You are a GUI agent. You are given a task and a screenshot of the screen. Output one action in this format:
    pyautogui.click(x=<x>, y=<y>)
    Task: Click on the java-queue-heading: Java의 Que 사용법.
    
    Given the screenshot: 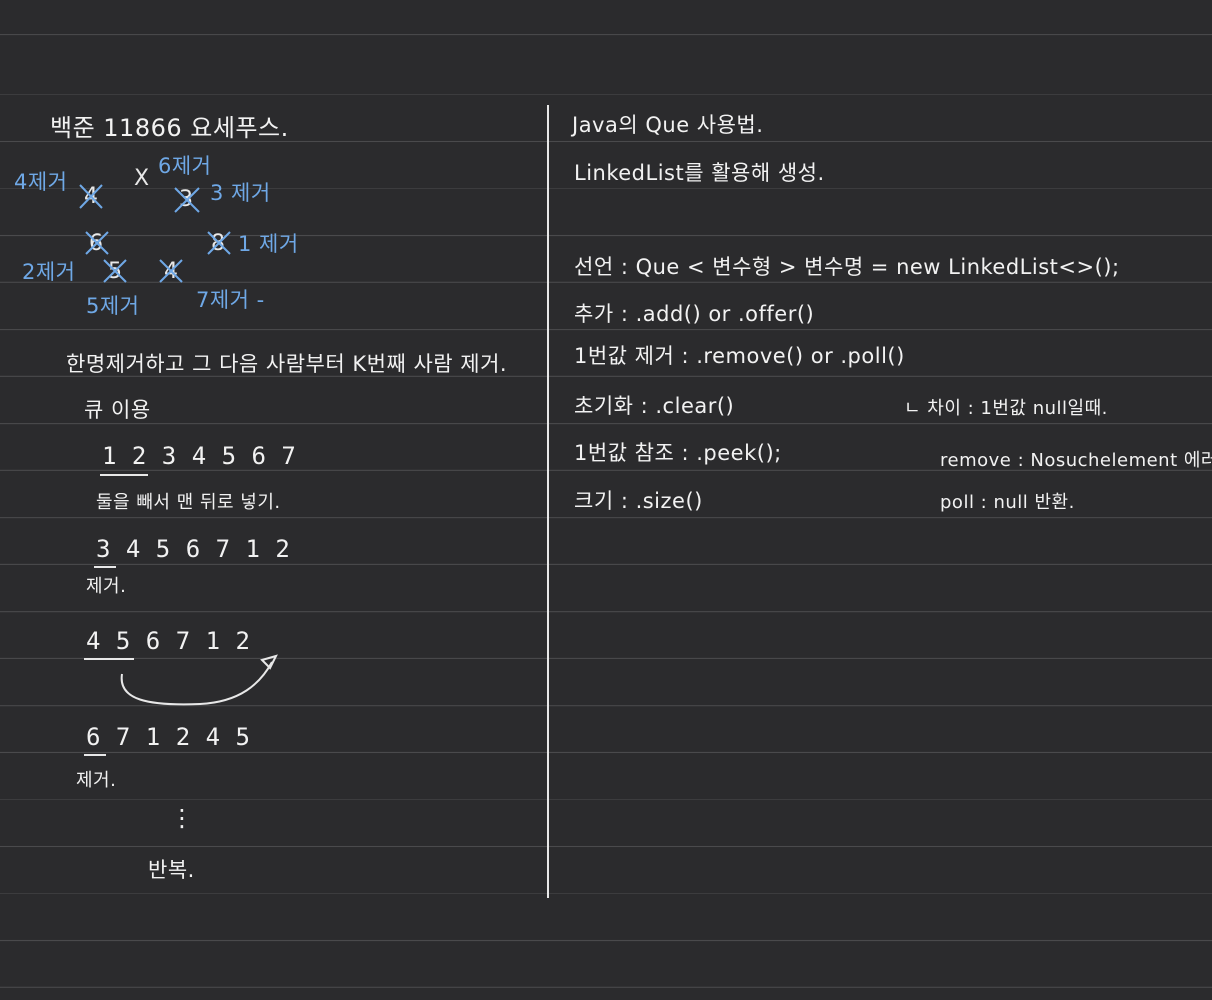 What is the action you would take?
    pyautogui.click(x=668, y=125)
    